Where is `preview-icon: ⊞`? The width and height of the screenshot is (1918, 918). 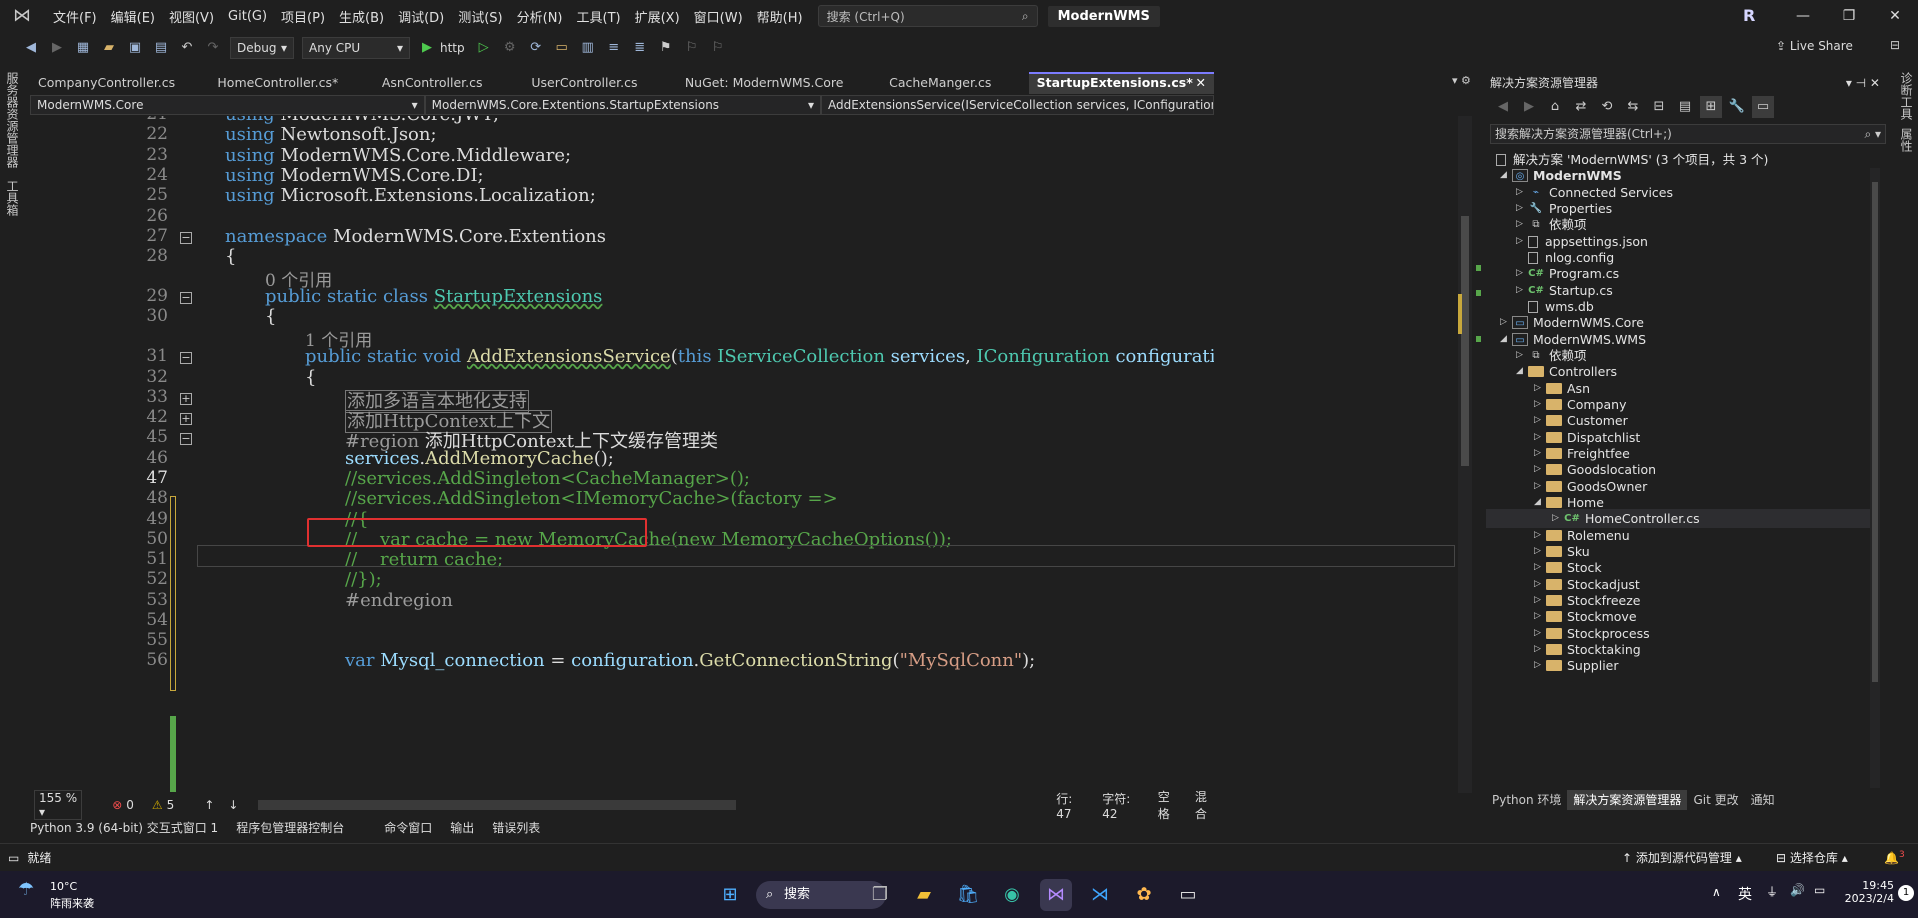 preview-icon: ⊞ is located at coordinates (1711, 107).